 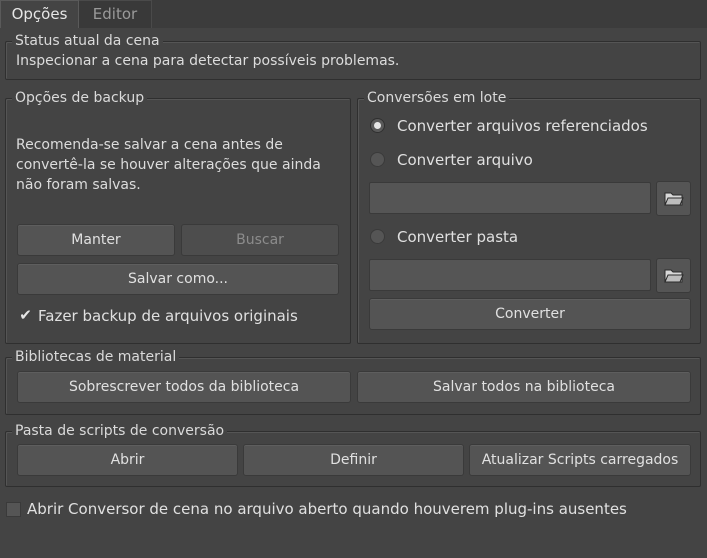 I want to click on scripts-group-title: Pasta de scripts de conversão, so click(x=120, y=431).